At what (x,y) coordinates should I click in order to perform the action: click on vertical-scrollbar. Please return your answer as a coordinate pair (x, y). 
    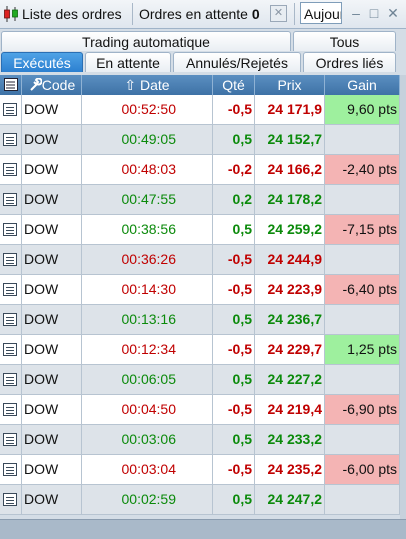
    Looking at the image, I should click on (403, 306).